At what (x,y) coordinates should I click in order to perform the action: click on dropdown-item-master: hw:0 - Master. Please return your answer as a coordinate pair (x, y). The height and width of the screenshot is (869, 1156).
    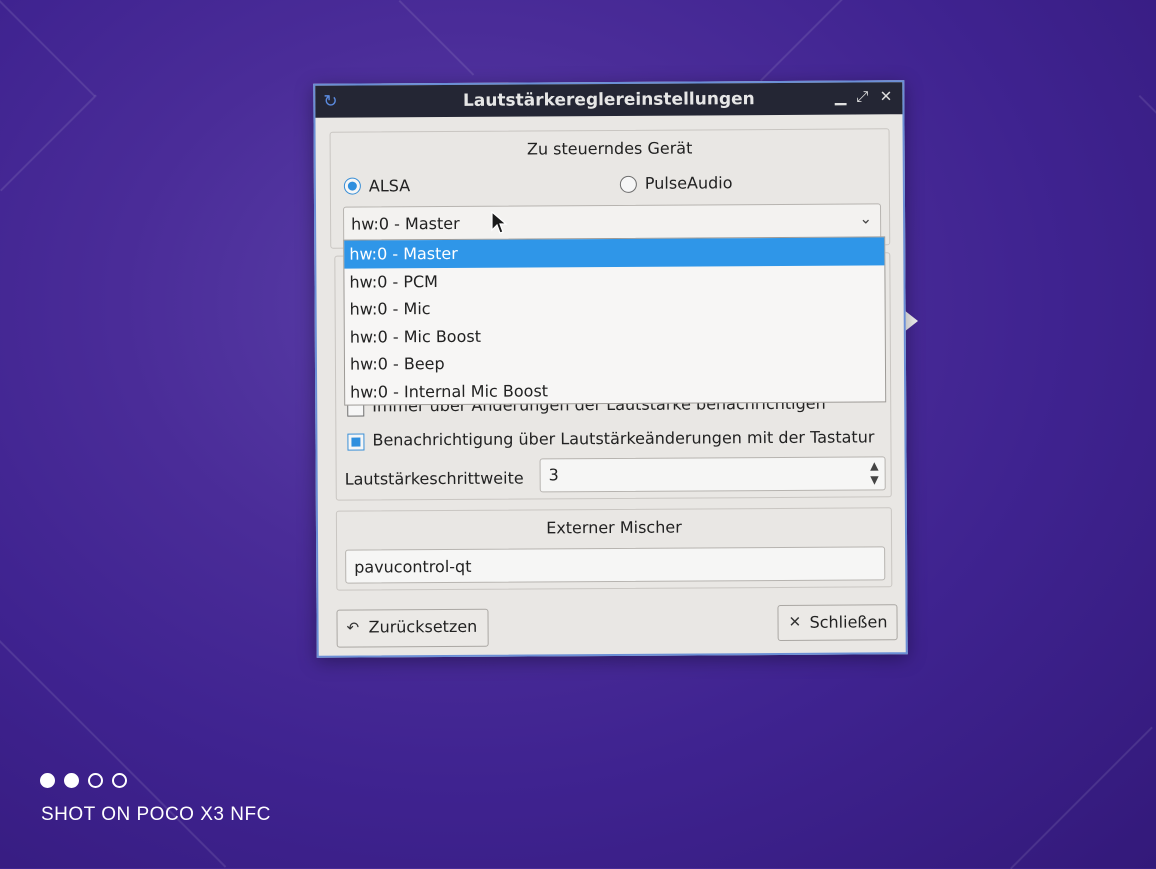
    Looking at the image, I should click on (614, 253).